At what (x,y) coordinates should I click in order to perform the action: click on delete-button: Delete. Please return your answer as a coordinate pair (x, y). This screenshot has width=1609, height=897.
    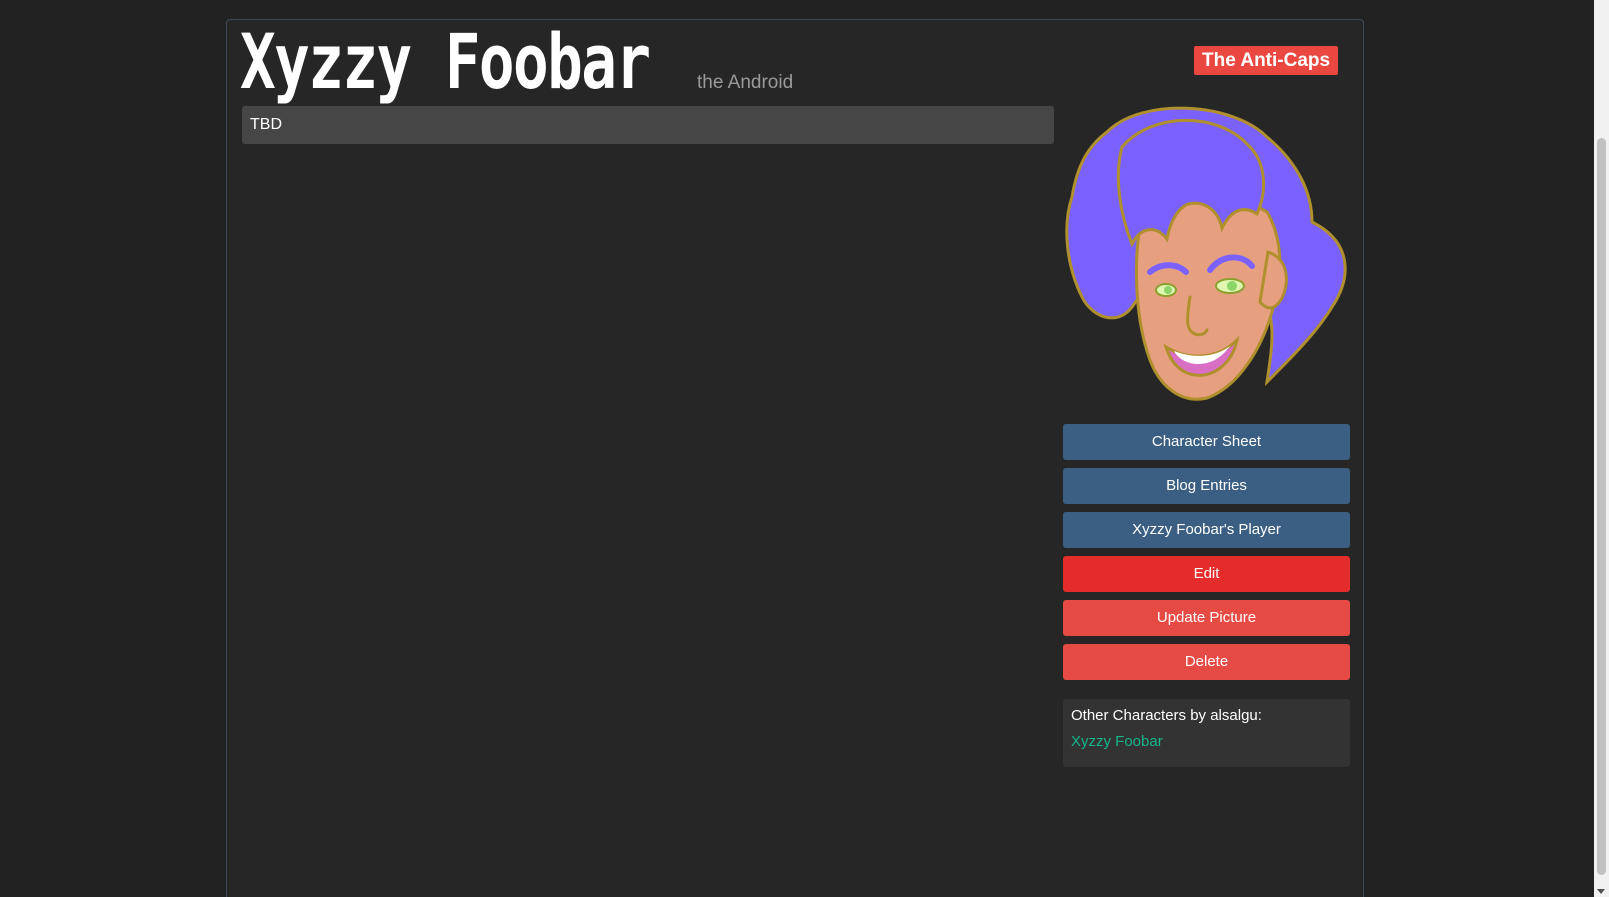
    Looking at the image, I should click on (1206, 662).